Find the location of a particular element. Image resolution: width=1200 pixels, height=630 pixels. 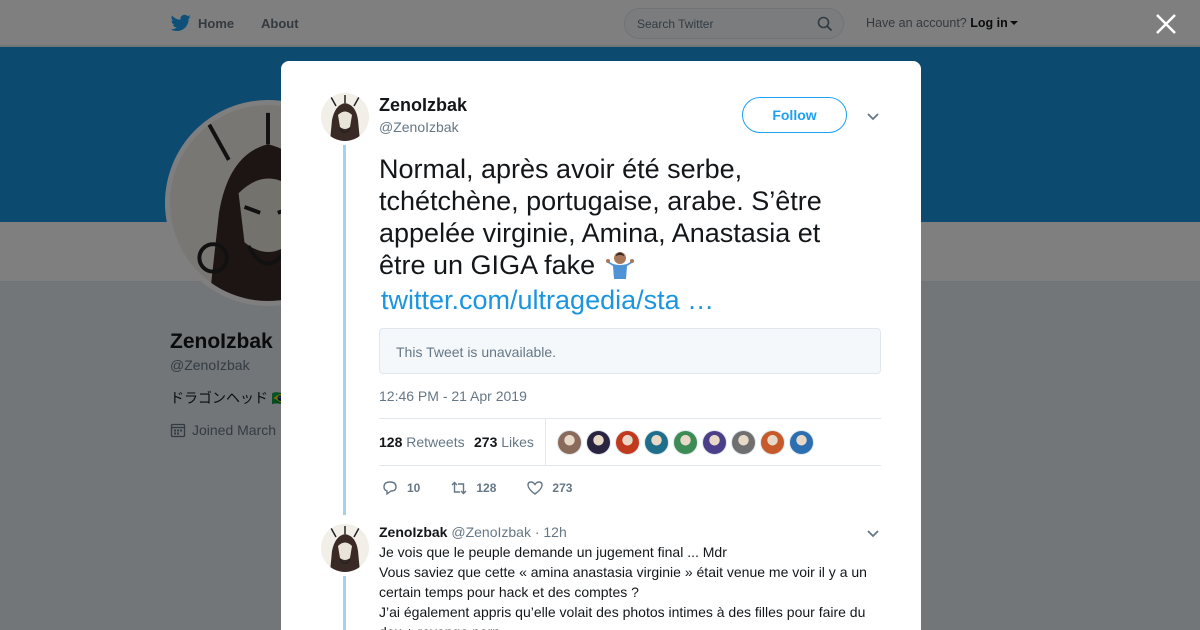

reply-text-line: dox + revenge porn is located at coordinates (629, 626).